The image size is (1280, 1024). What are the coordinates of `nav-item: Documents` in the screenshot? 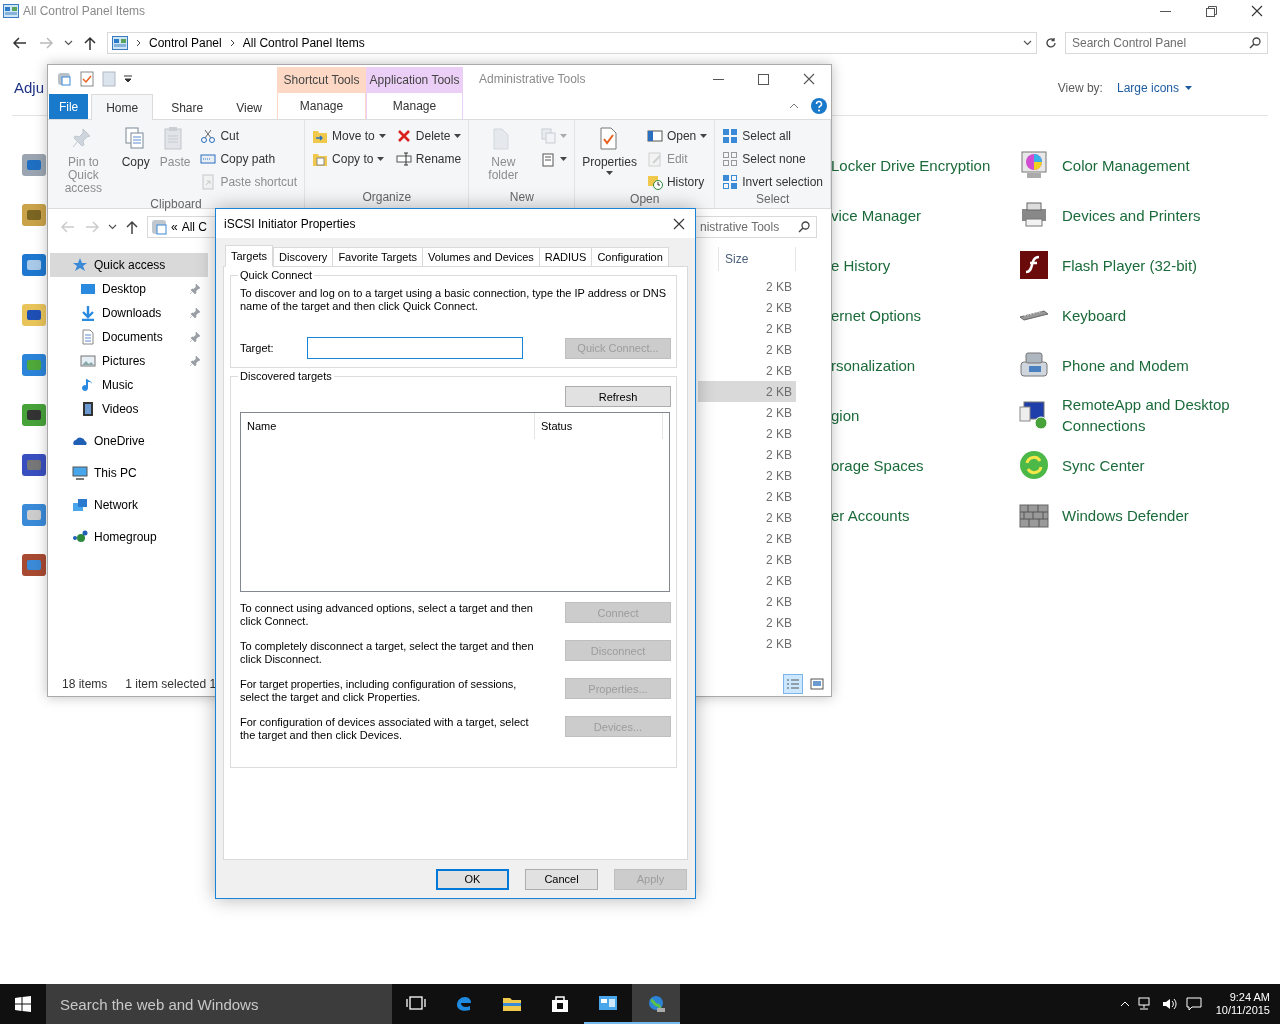 It's located at (129, 337).